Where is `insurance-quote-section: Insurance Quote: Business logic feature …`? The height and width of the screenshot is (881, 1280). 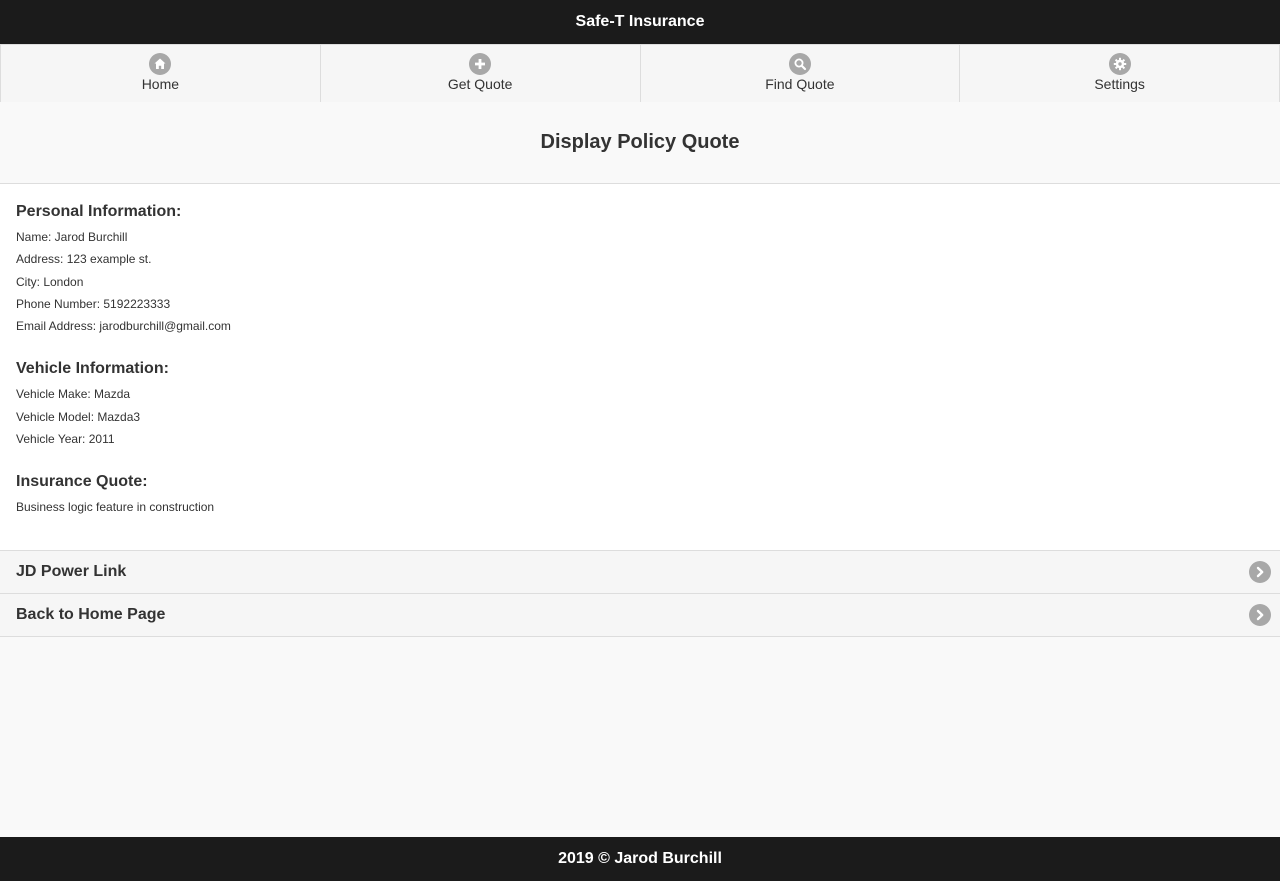
insurance-quote-section: Insurance Quote: Business logic feature … is located at coordinates (640, 495).